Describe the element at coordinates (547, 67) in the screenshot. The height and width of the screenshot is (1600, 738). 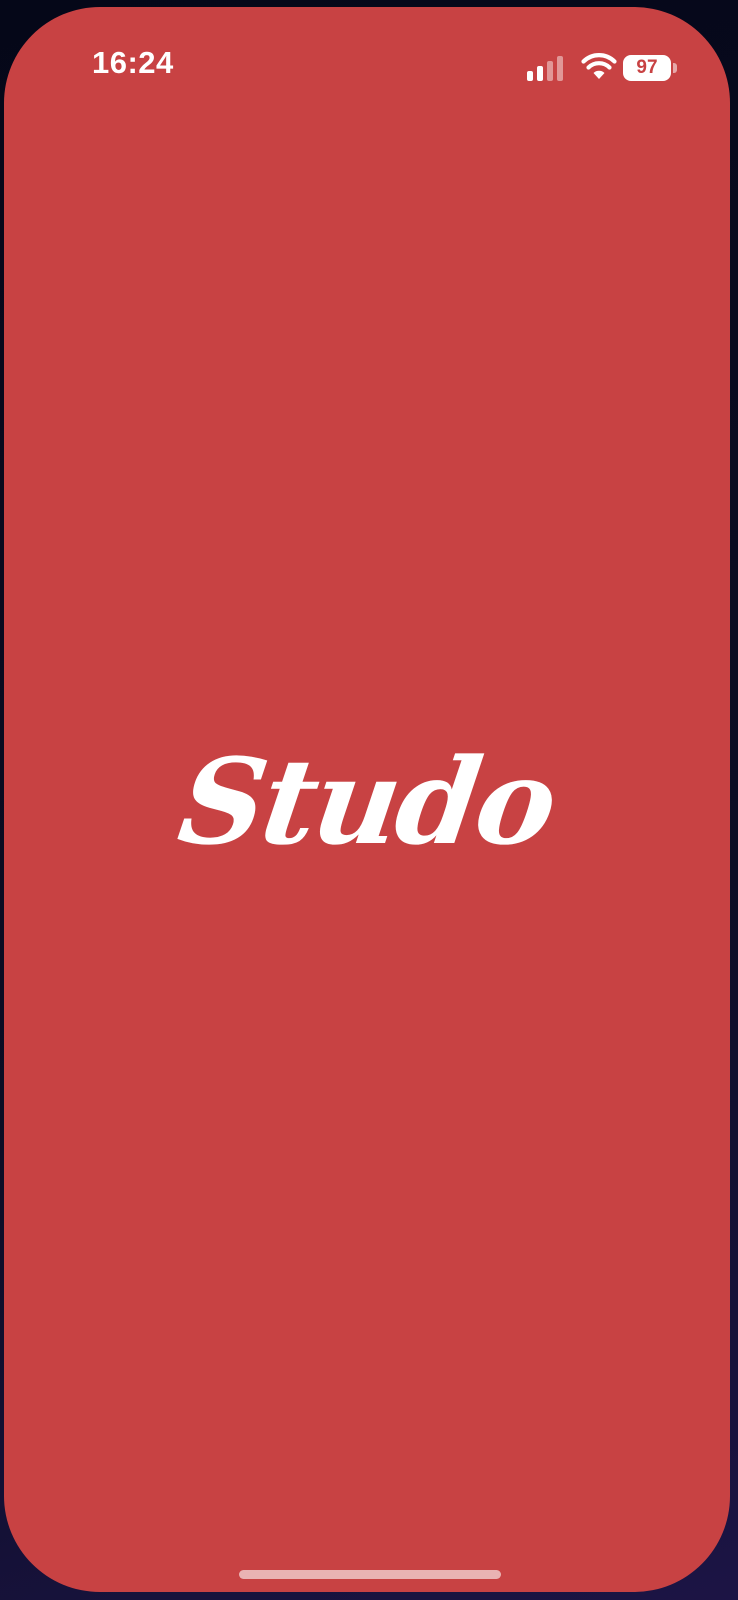
I see `cellular-signal-icon` at that location.